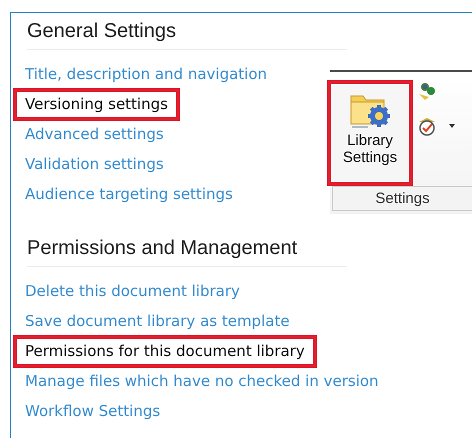 The width and height of the screenshot is (472, 444). What do you see at coordinates (132, 291) in the screenshot?
I see `settings-link: Delete this document library` at bounding box center [132, 291].